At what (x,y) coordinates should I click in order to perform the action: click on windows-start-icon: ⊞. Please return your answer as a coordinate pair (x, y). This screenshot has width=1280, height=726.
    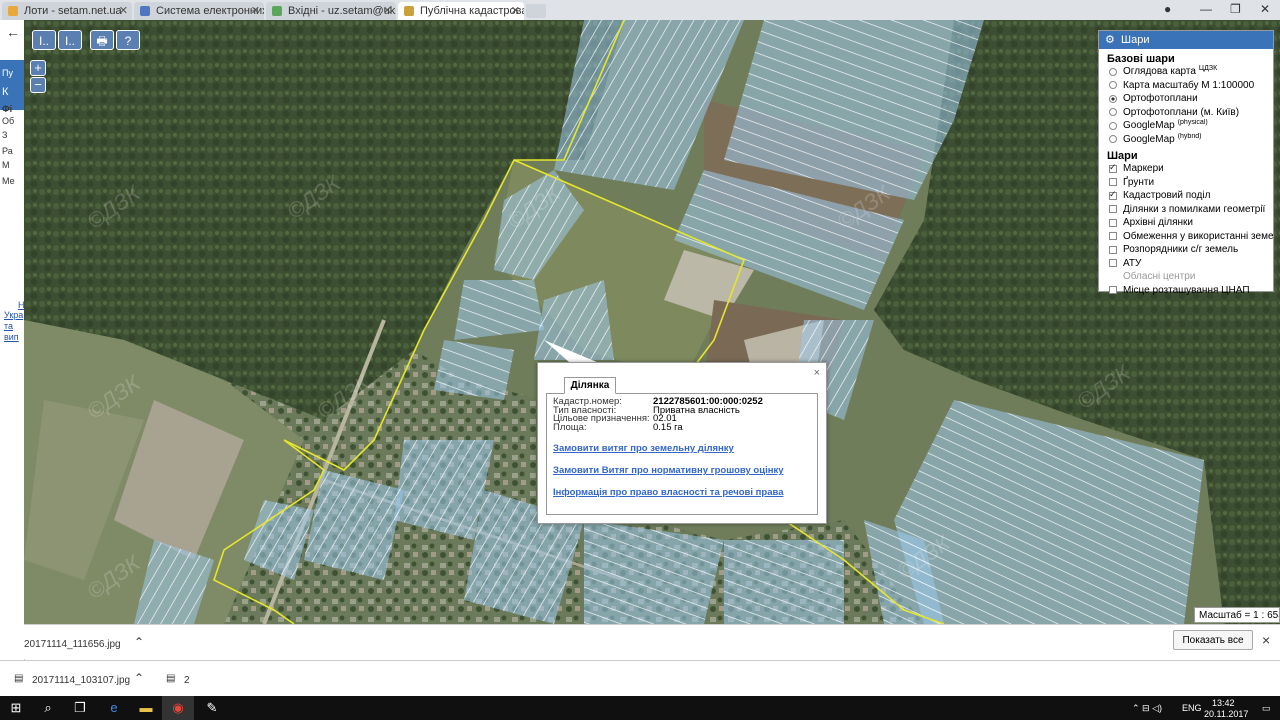
    Looking at the image, I should click on (16, 708).